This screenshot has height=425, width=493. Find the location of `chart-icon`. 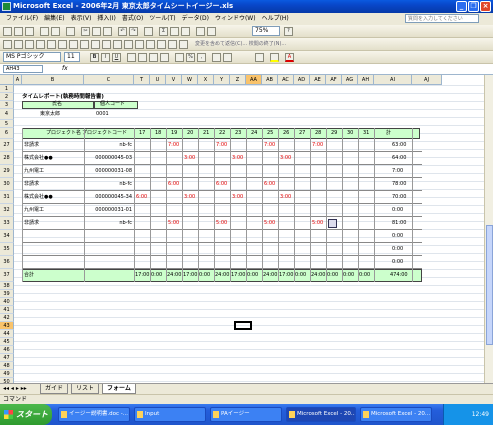

chart-icon is located at coordinates (200, 31).